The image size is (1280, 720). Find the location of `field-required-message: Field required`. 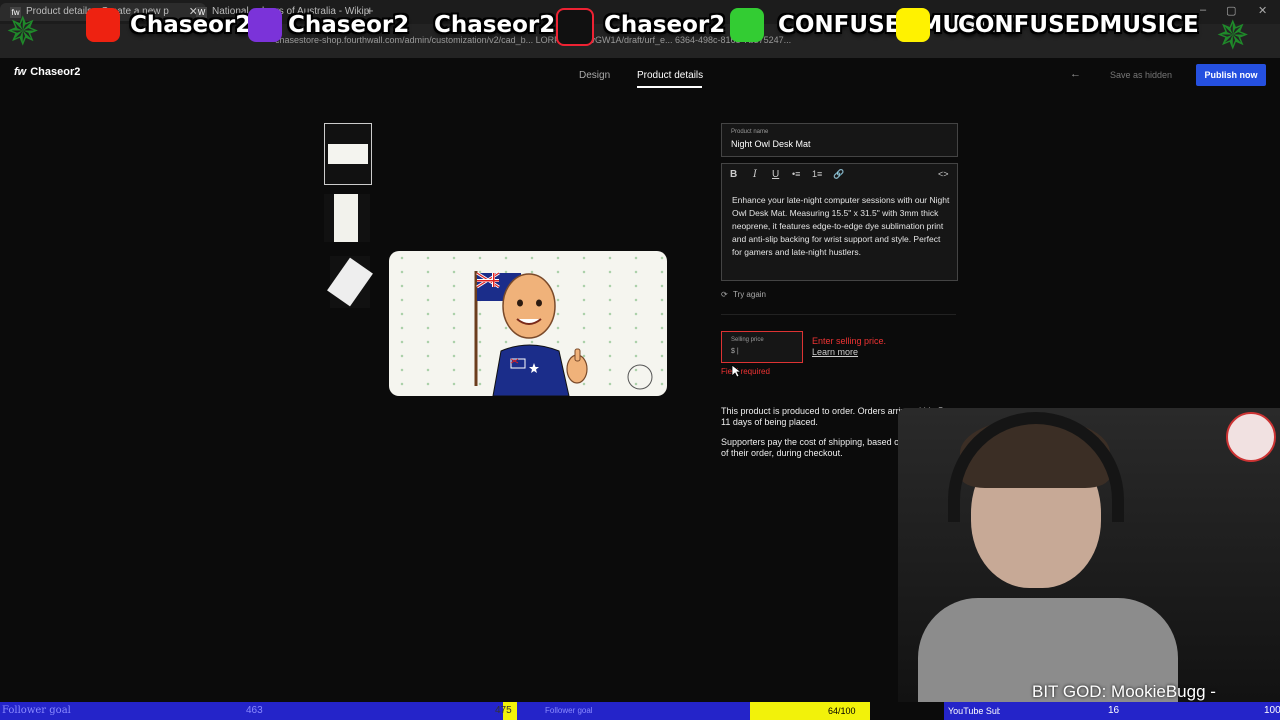

field-required-message: Field required is located at coordinates (745, 371).